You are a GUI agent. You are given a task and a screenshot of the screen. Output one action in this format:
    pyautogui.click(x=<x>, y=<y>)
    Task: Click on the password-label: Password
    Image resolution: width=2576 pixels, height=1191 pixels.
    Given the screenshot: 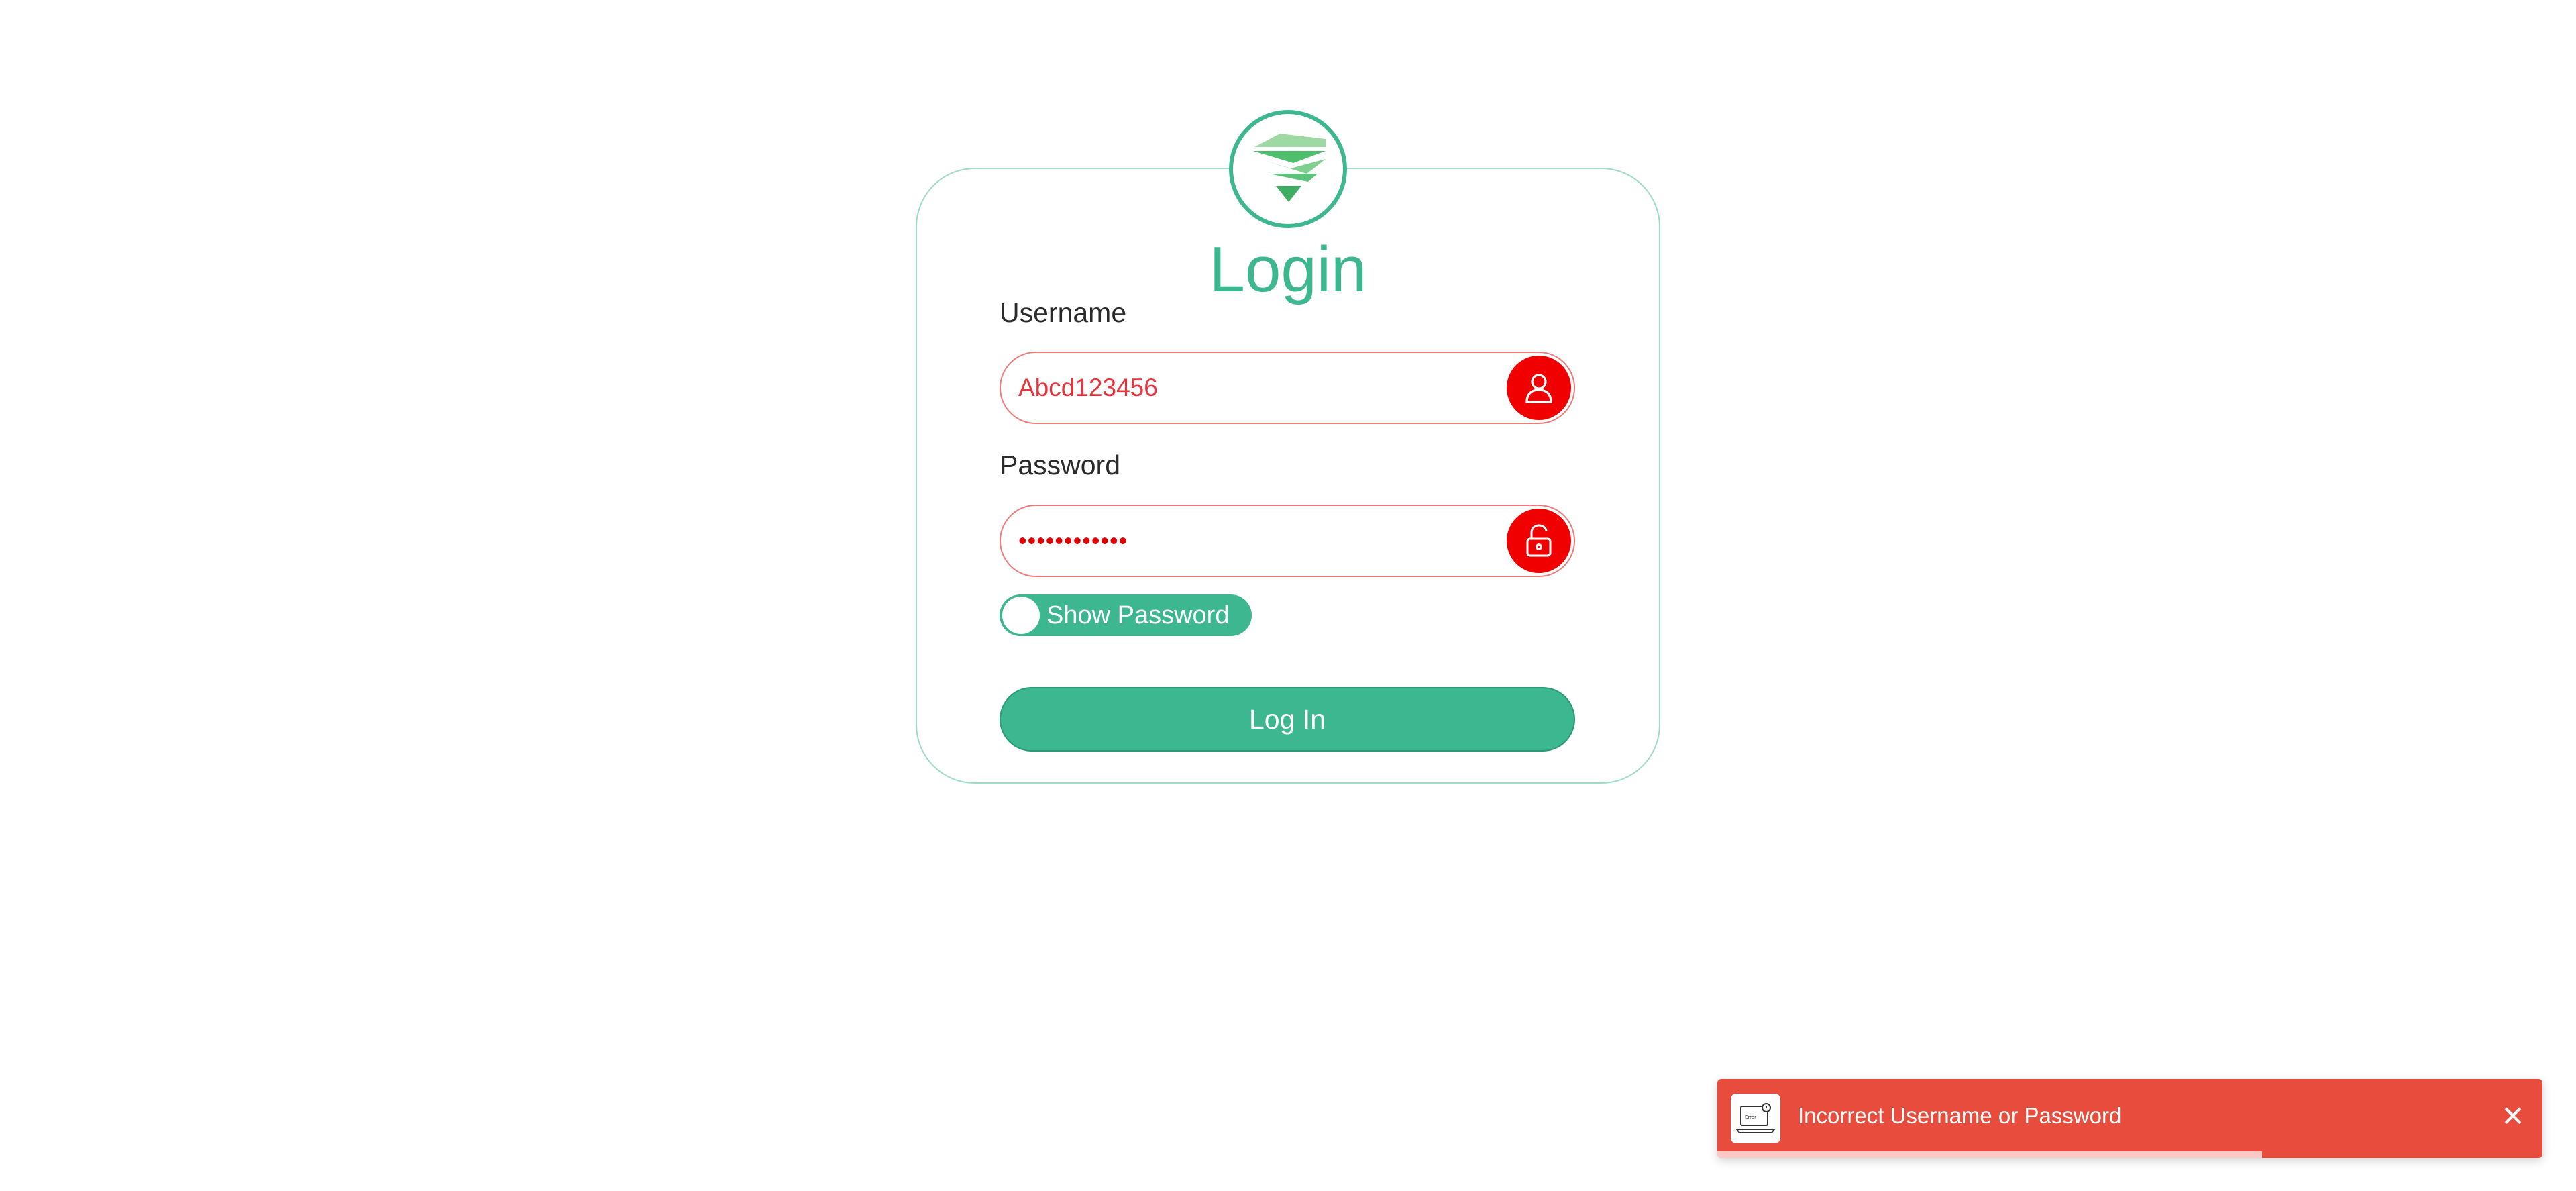 What is the action you would take?
    pyautogui.click(x=1060, y=465)
    